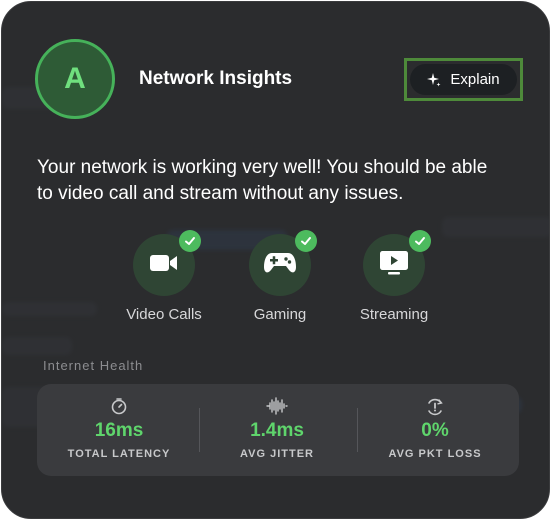 This screenshot has width=552, height=521. Describe the element at coordinates (277, 454) in the screenshot. I see `metric-label: AVG JITTER` at that location.